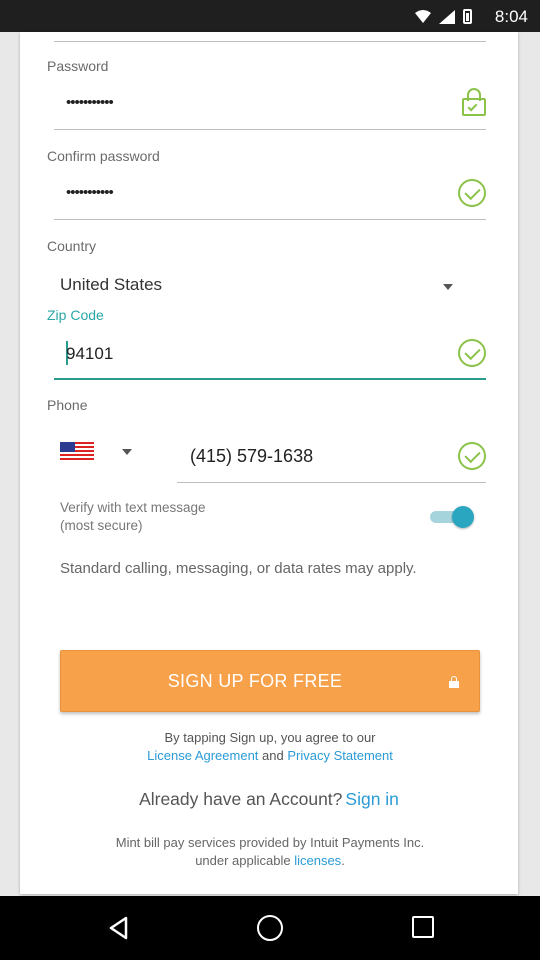  I want to click on battery-icon, so click(467, 16).